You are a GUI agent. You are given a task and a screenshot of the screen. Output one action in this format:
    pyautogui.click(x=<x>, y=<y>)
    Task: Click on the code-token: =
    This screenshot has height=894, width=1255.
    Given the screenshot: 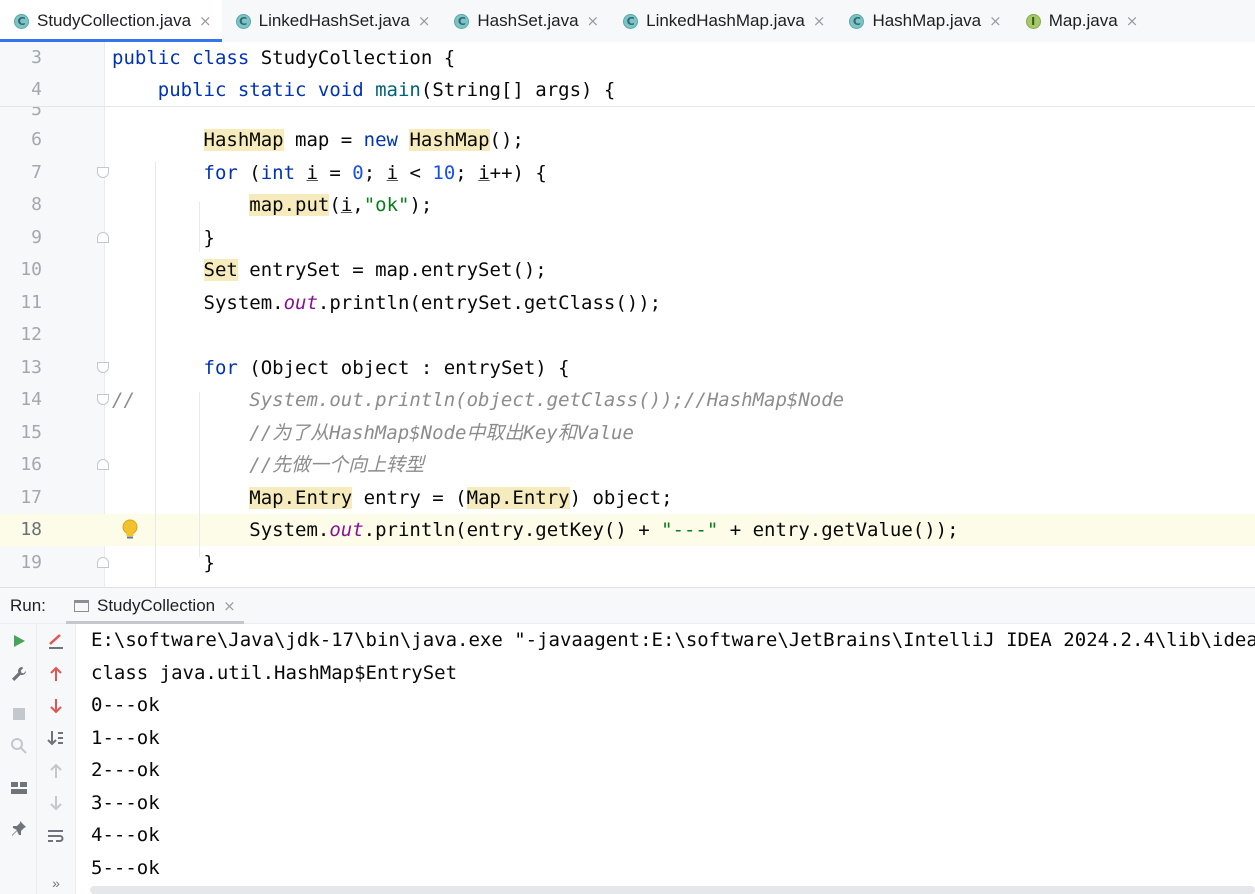 What is the action you would take?
    pyautogui.click(x=335, y=173)
    